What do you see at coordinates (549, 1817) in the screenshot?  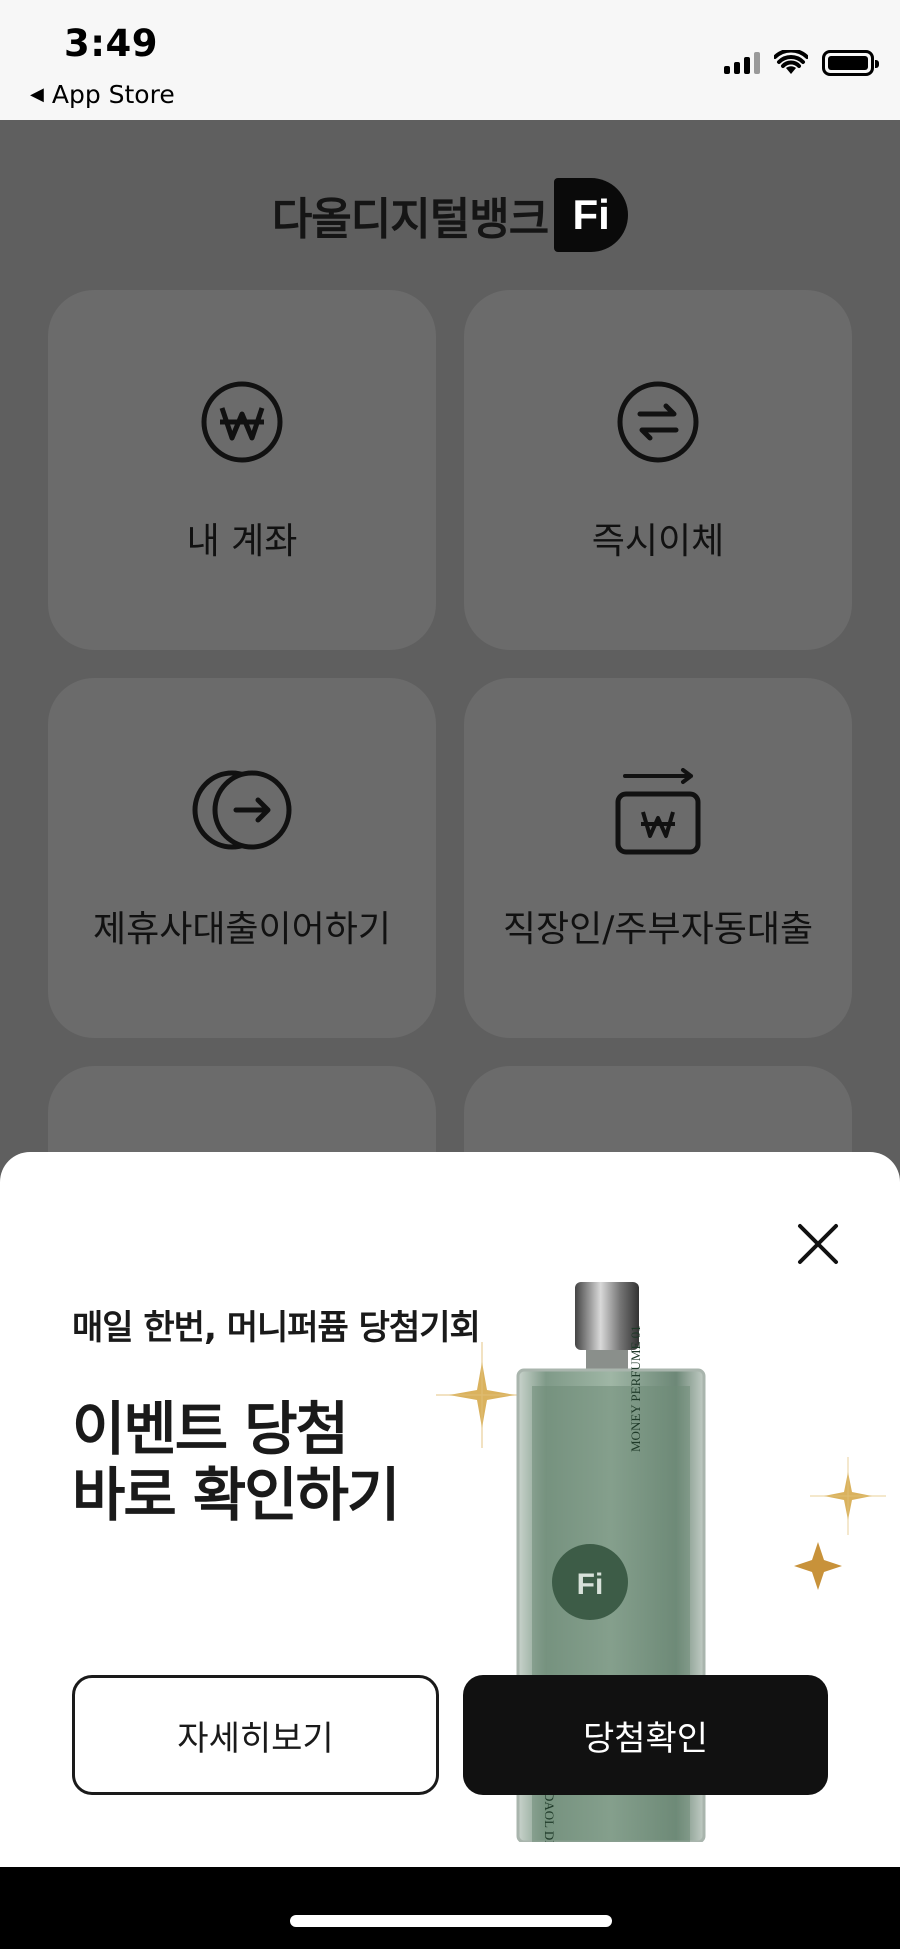 I see `svg-text: DAOL DIGITAL BANK` at bounding box center [549, 1817].